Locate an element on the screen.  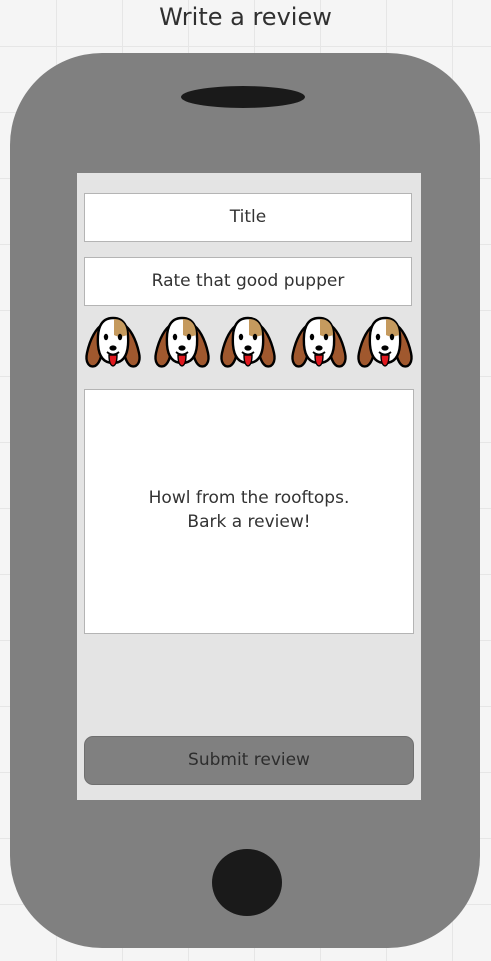
pupper-rating is located at coordinates (249, 345).